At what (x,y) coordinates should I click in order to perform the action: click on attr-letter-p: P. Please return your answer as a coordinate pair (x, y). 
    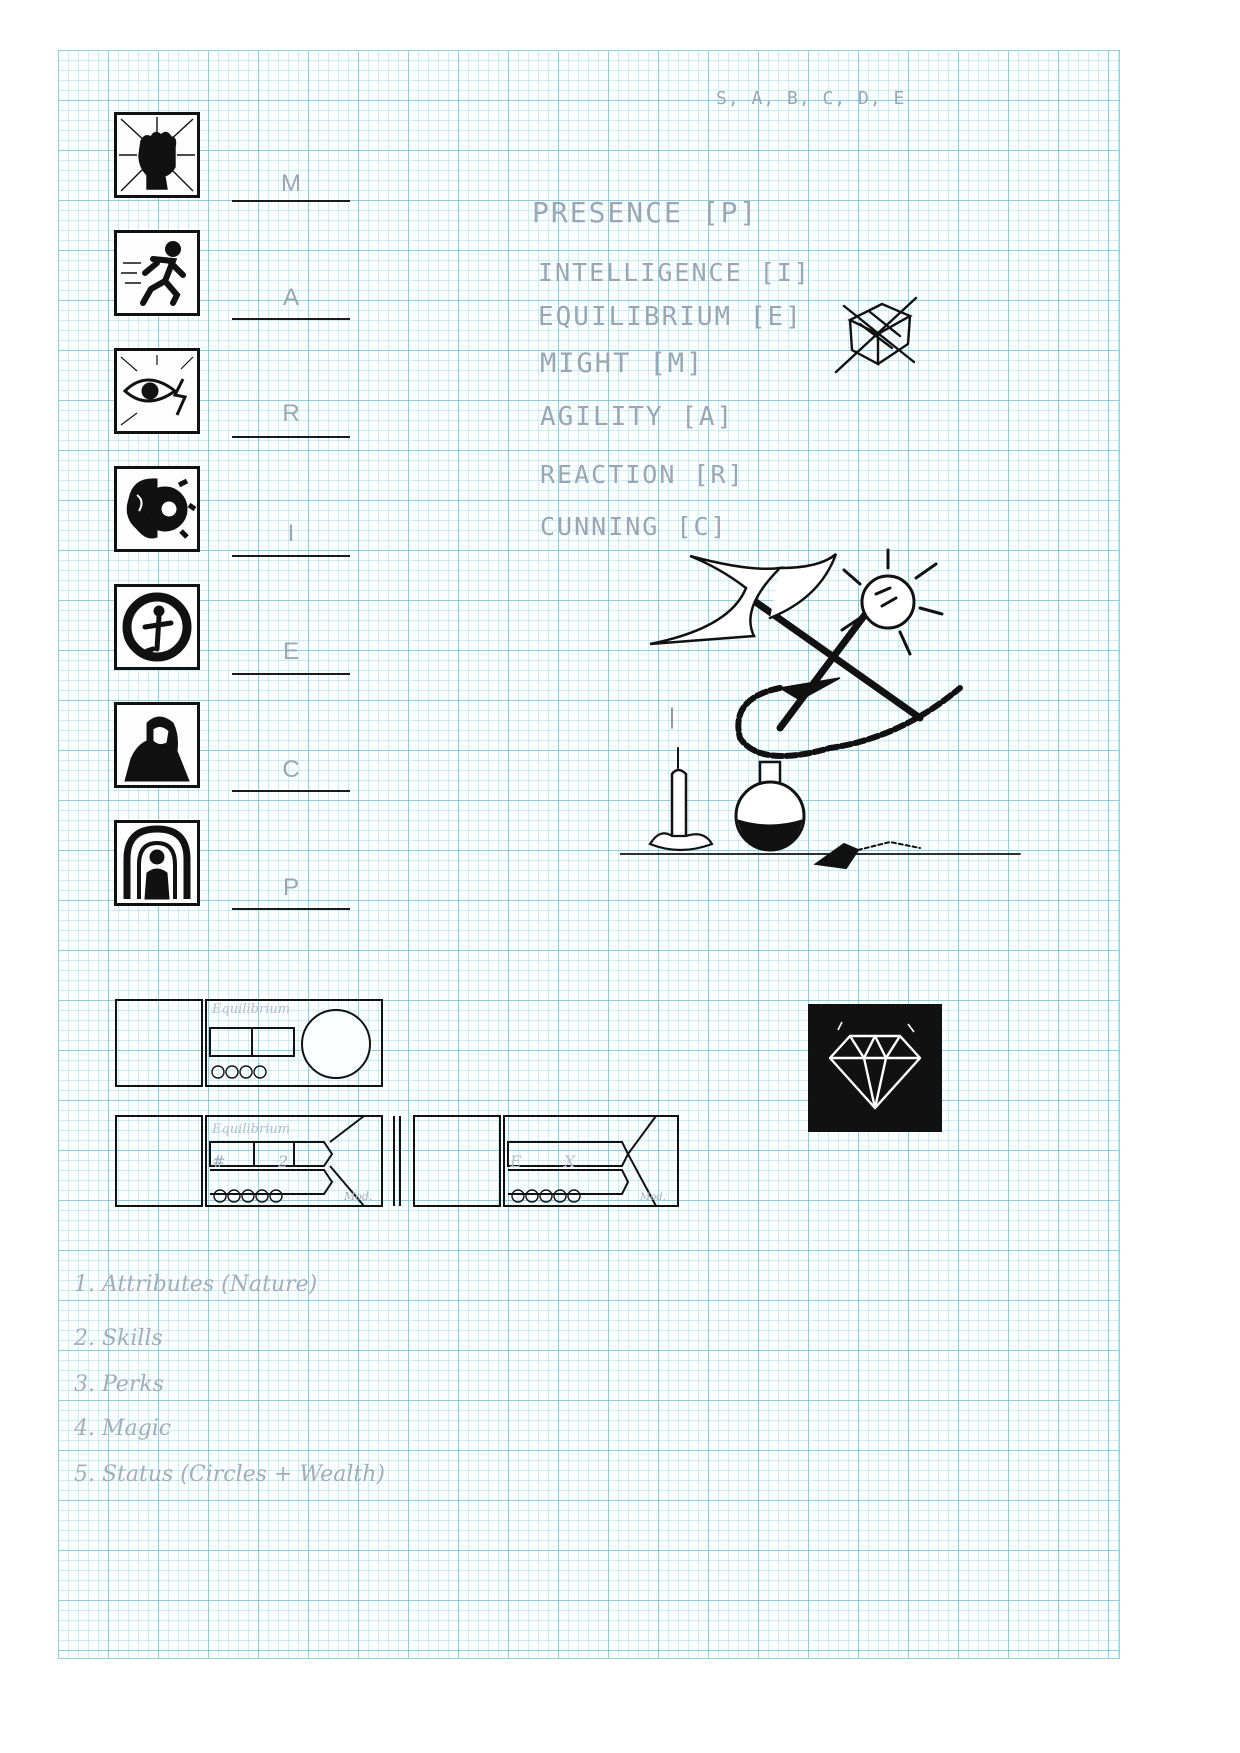
    Looking at the image, I should click on (290, 887).